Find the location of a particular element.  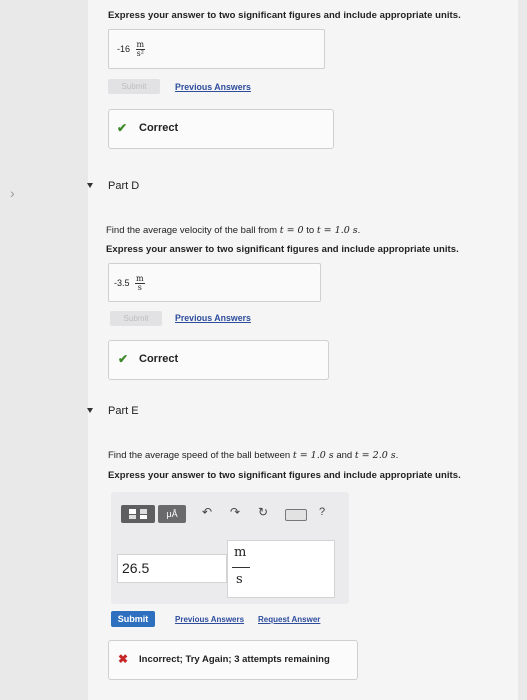

templates-button is located at coordinates (138, 514).